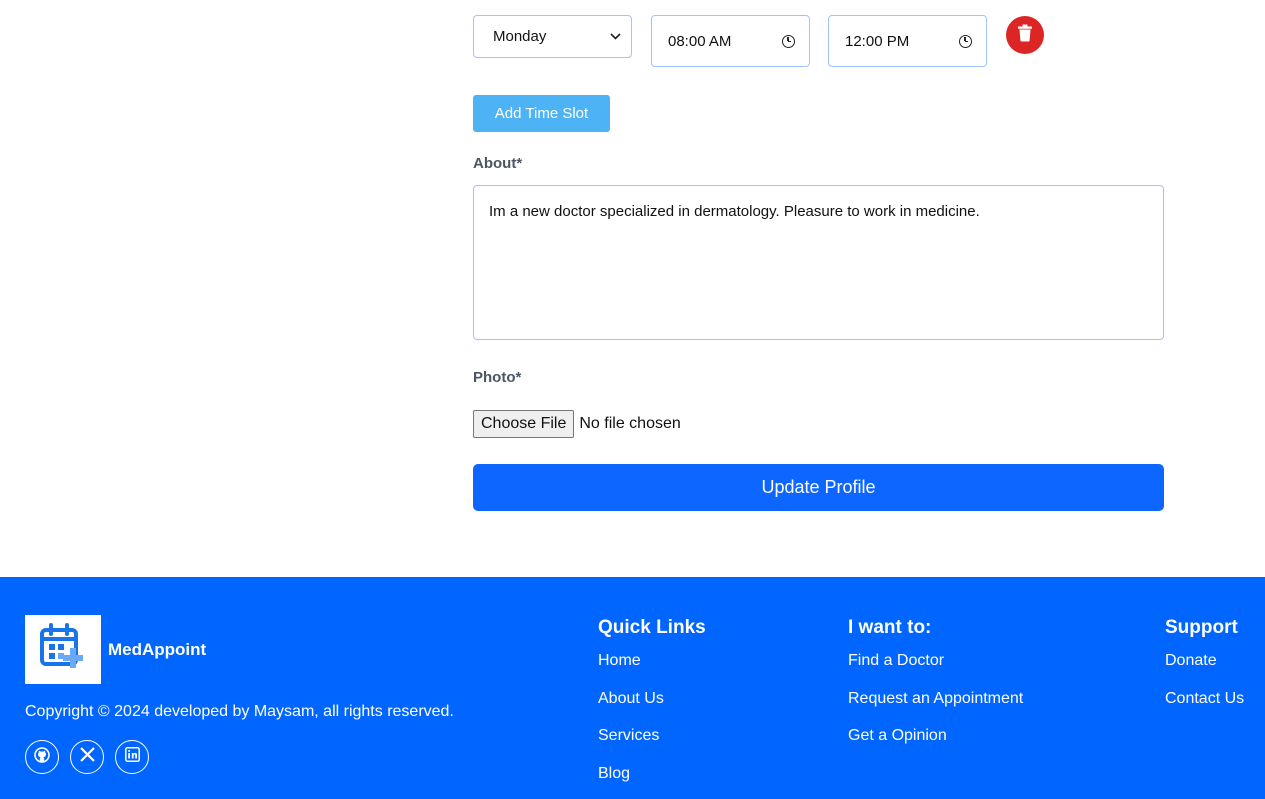 This screenshot has width=1265, height=799. What do you see at coordinates (1204, 709) in the screenshot?
I see `footer-link-contact-us: Contact Us` at bounding box center [1204, 709].